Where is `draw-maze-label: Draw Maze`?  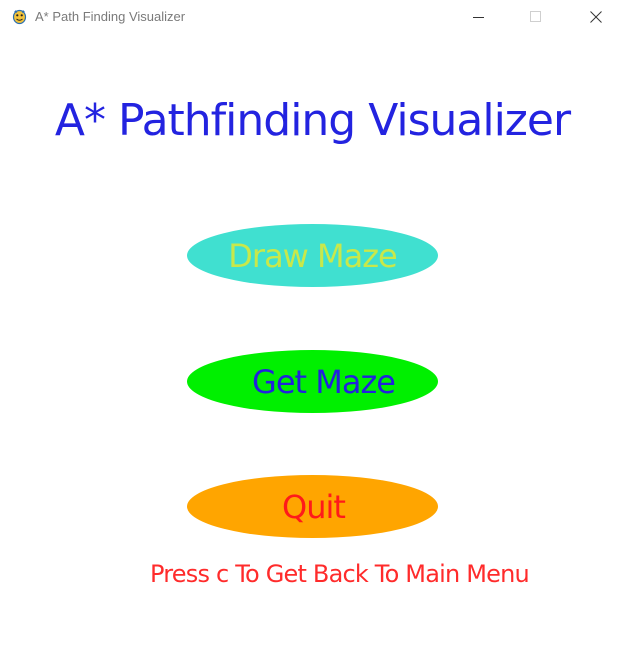
draw-maze-label: Draw Maze is located at coordinates (312, 255).